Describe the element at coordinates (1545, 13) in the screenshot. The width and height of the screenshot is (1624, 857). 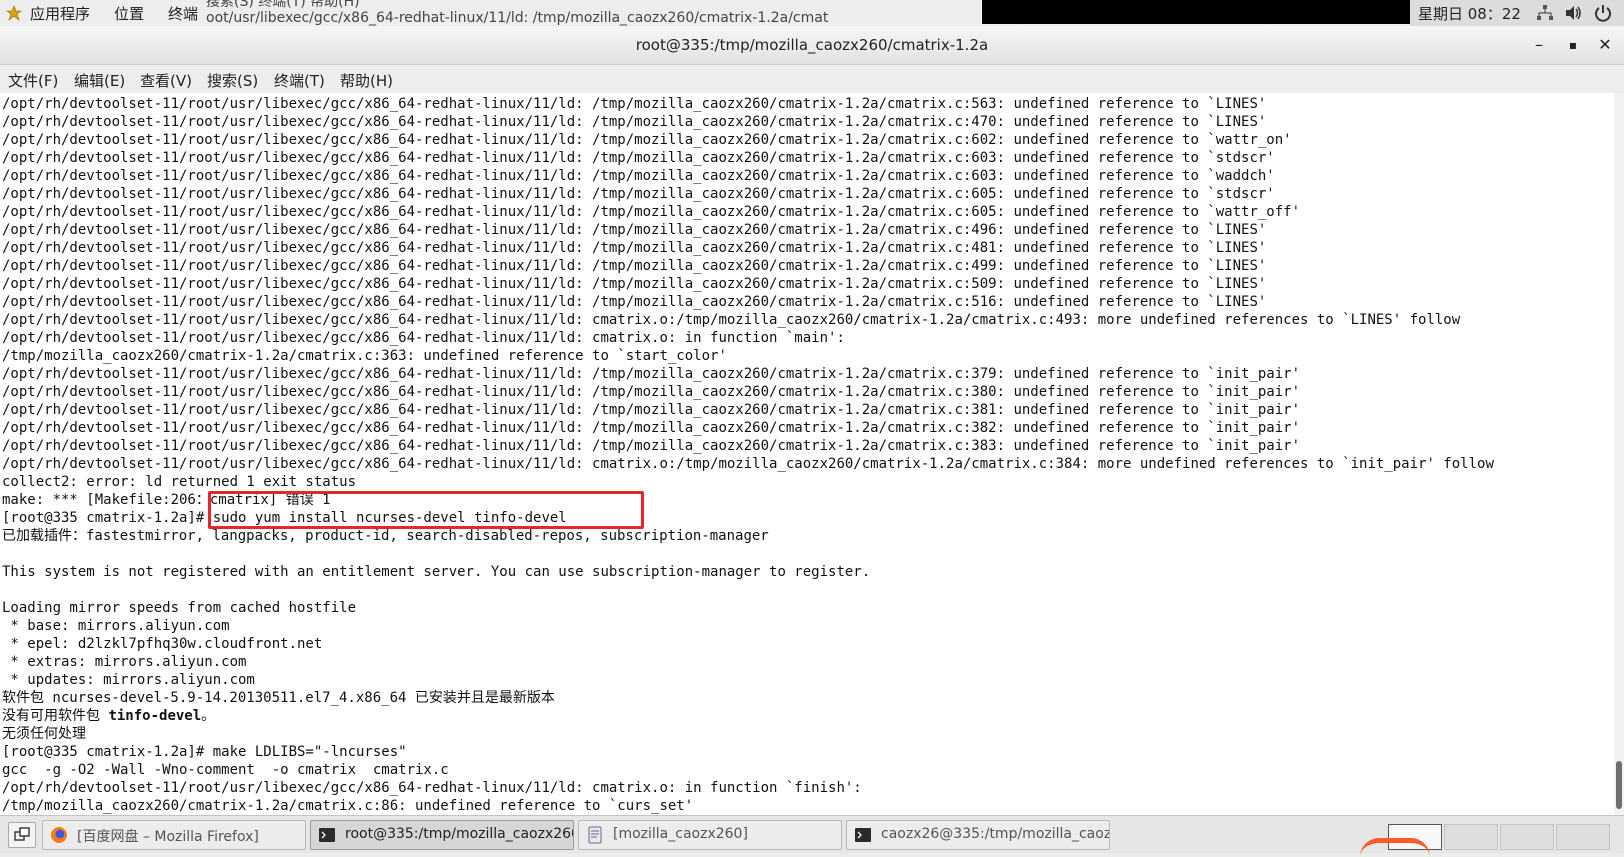
I see `network-icon` at that location.